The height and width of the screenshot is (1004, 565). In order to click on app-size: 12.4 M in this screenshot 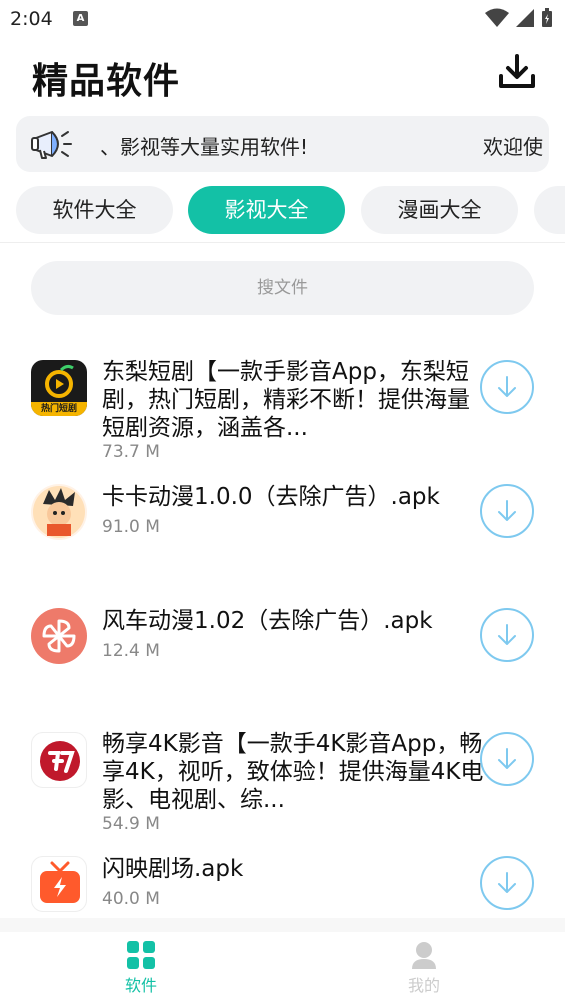, I will do `click(131, 651)`.